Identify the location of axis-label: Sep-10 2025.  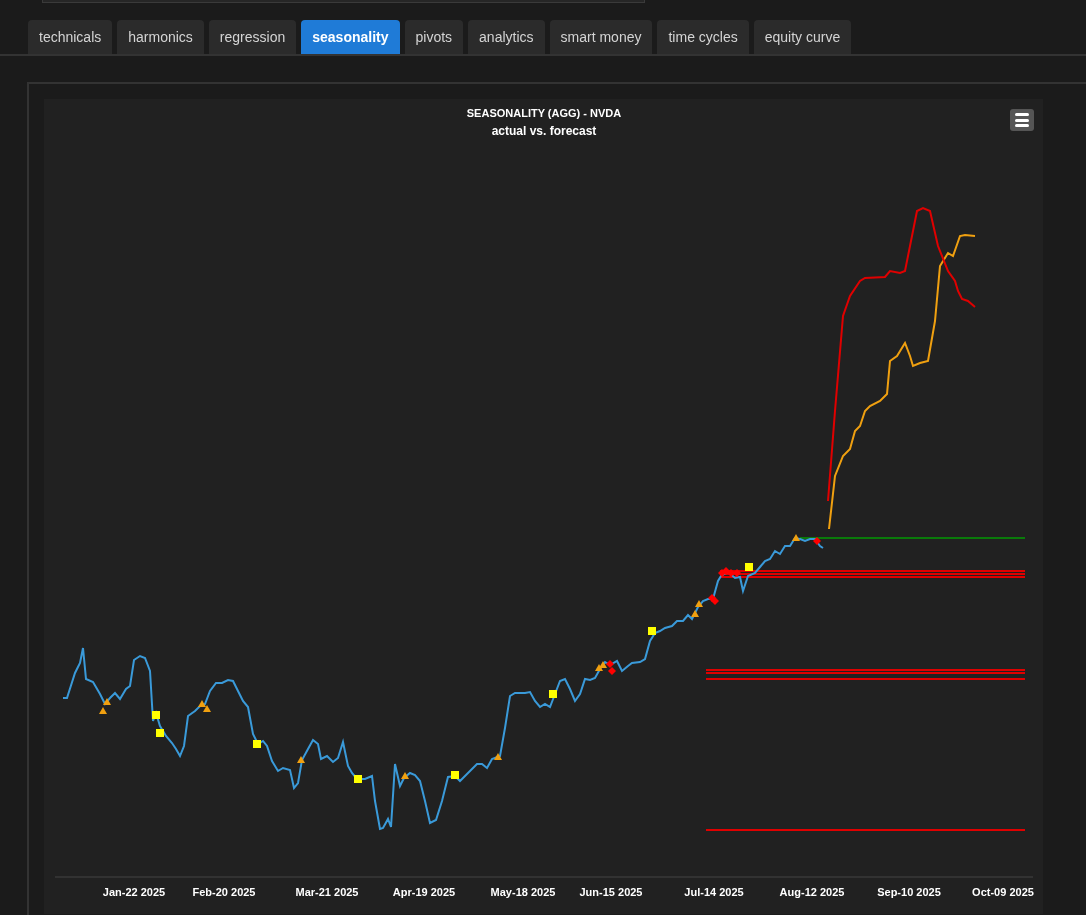
(909, 892).